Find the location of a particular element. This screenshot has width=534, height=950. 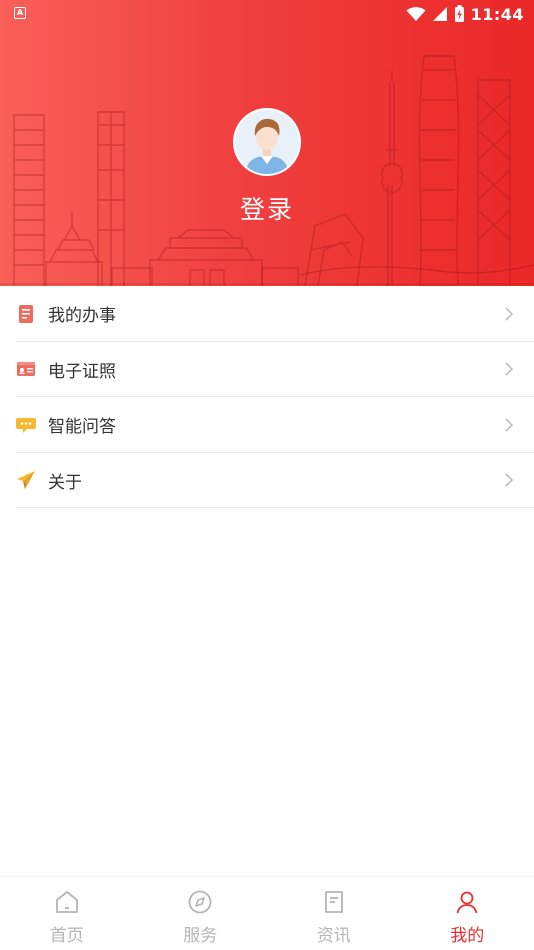

menu-item-smart-qa: 智能问答 is located at coordinates (267, 425).